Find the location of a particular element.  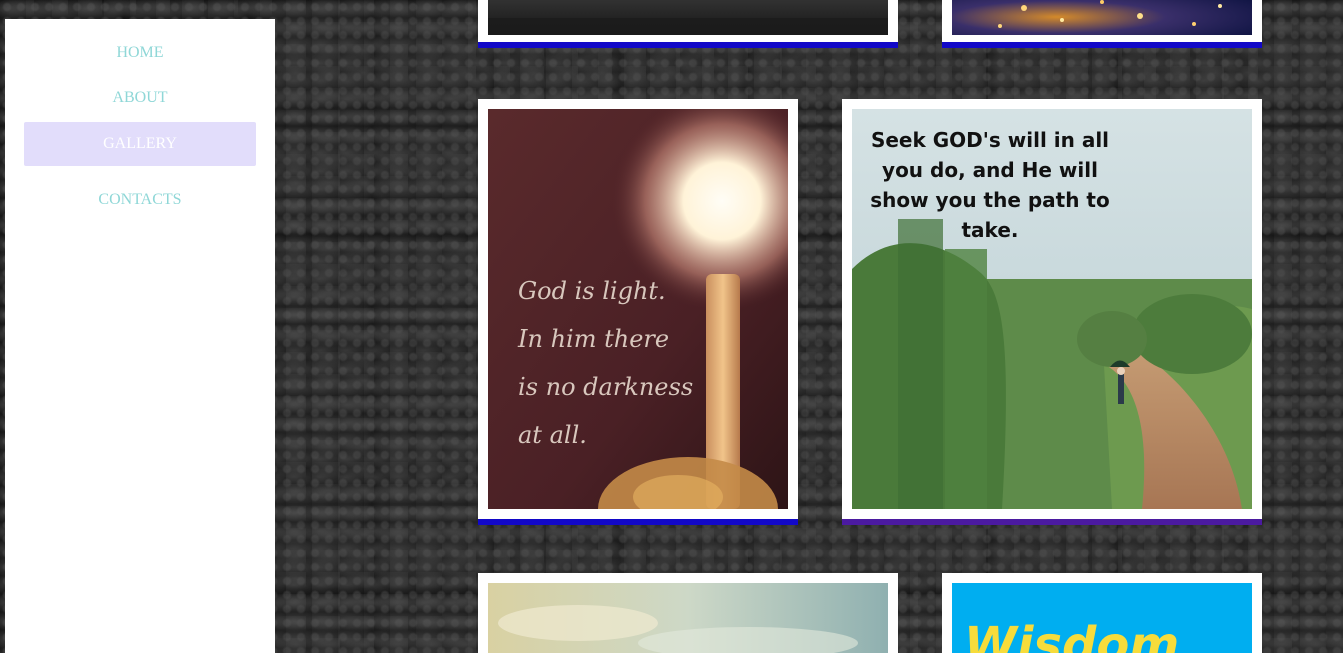

path-quote-line-3: show you the path to is located at coordinates (990, 200).